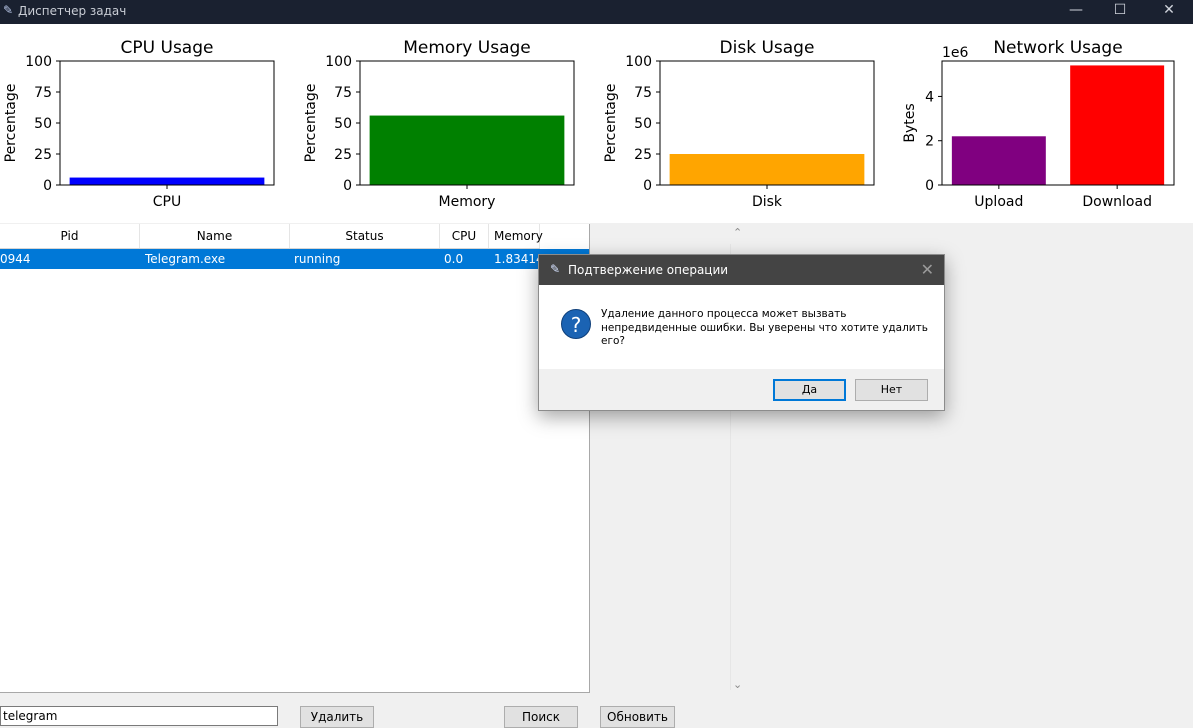 The width and height of the screenshot is (1193, 728). Describe the element at coordinates (637, 717) in the screenshot. I see `refresh-button: Обновить` at that location.